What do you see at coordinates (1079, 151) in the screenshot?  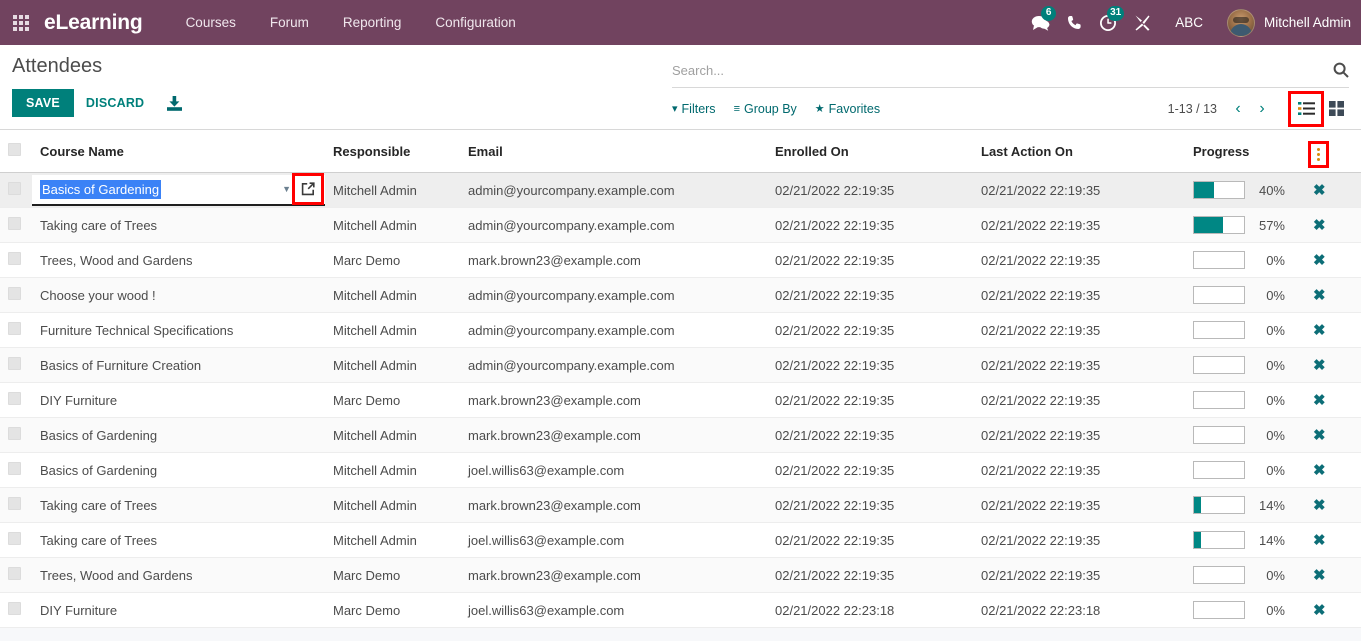 I see `header-last-action-on: Last Action On` at bounding box center [1079, 151].